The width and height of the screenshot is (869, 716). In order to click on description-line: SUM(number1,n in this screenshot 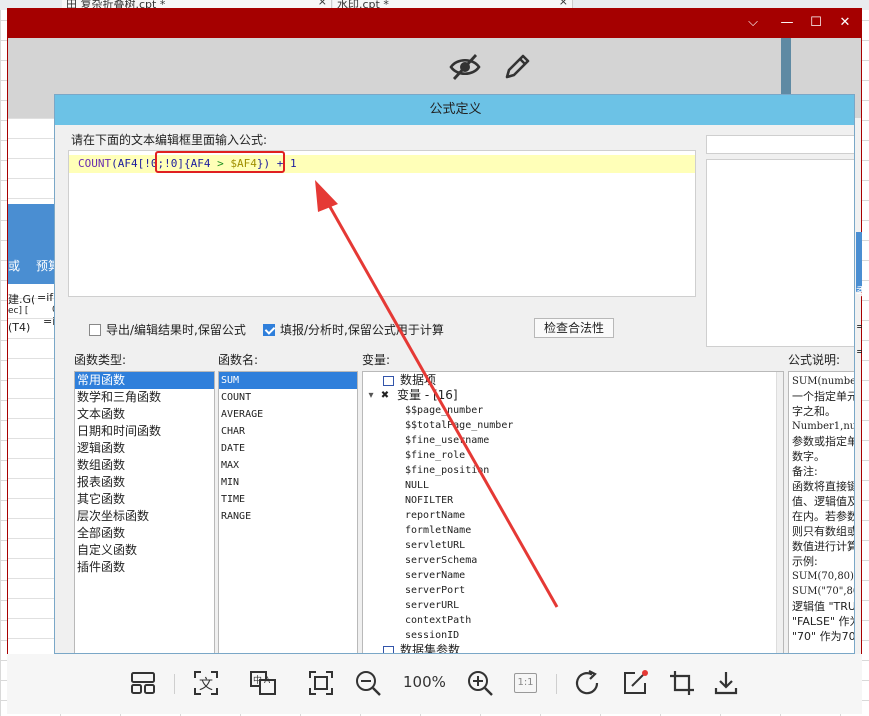, I will do `click(823, 381)`.